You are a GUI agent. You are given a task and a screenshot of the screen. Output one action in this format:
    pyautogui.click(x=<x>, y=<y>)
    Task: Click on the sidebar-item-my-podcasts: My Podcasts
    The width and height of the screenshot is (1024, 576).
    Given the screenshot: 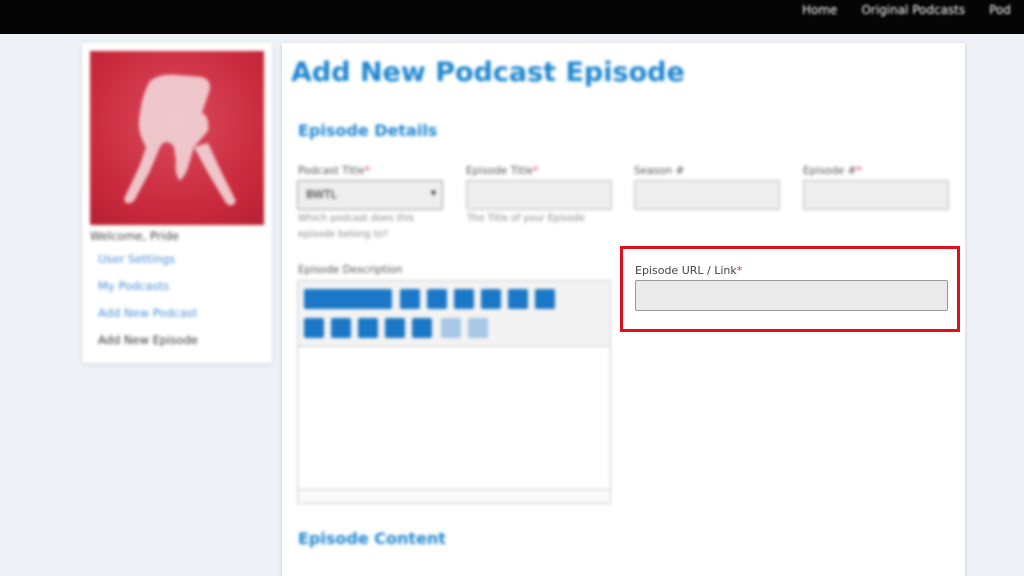 What is the action you would take?
    pyautogui.click(x=148, y=291)
    